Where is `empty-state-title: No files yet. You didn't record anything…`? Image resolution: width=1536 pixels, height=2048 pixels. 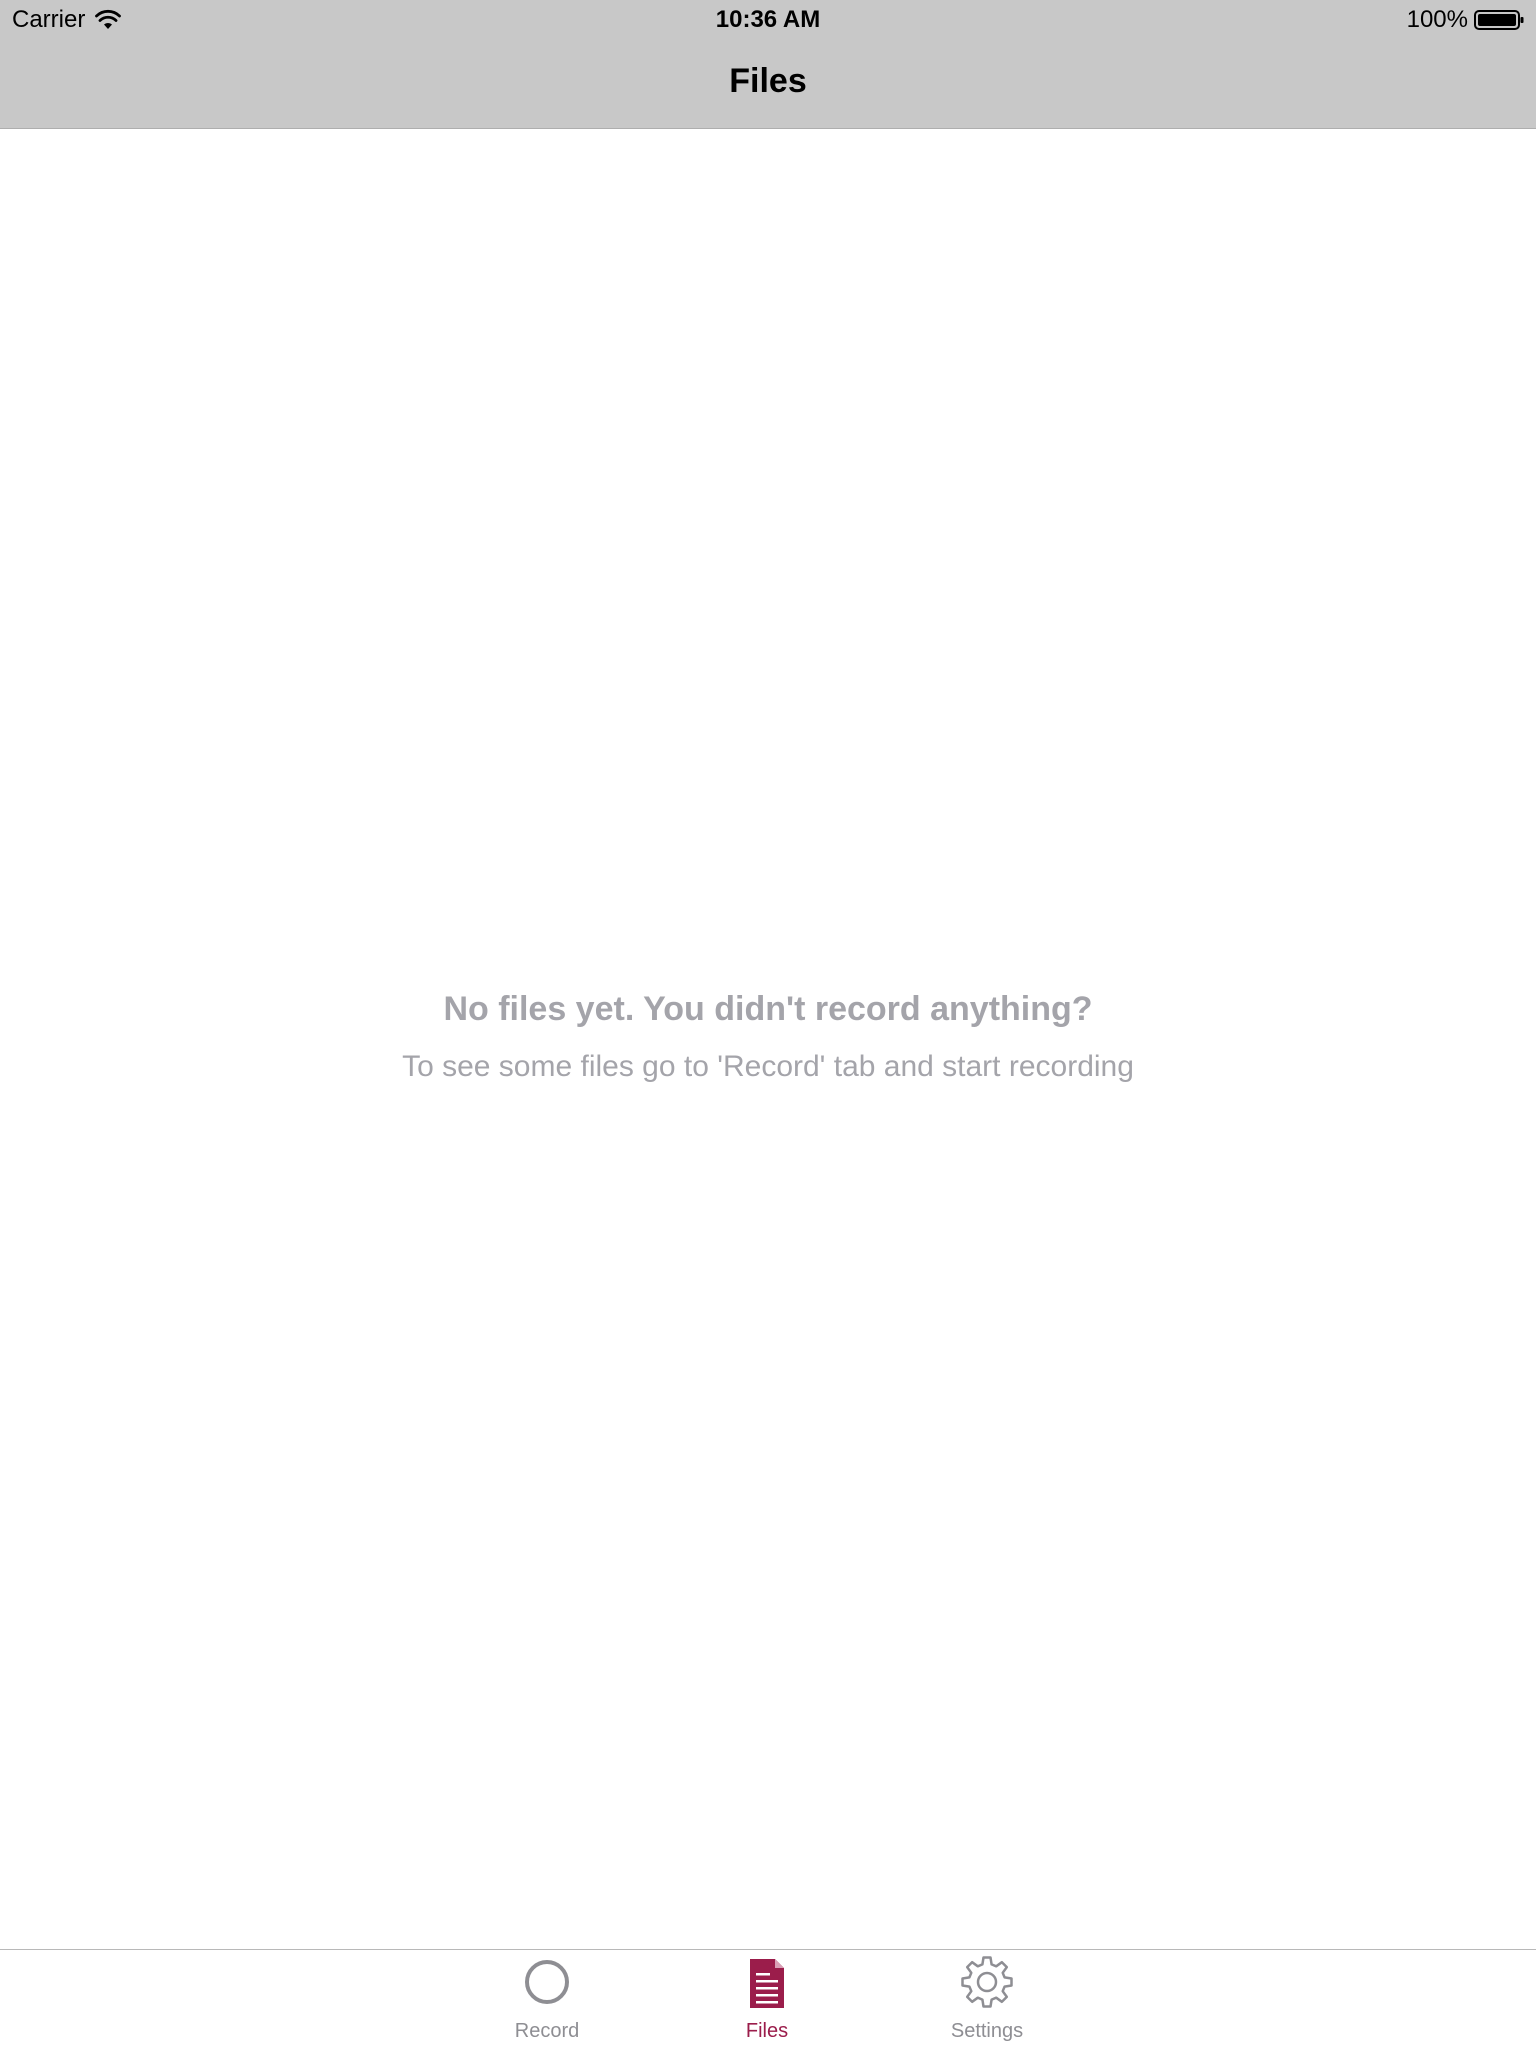 empty-state-title: No files yet. You didn't record anything… is located at coordinates (768, 1009).